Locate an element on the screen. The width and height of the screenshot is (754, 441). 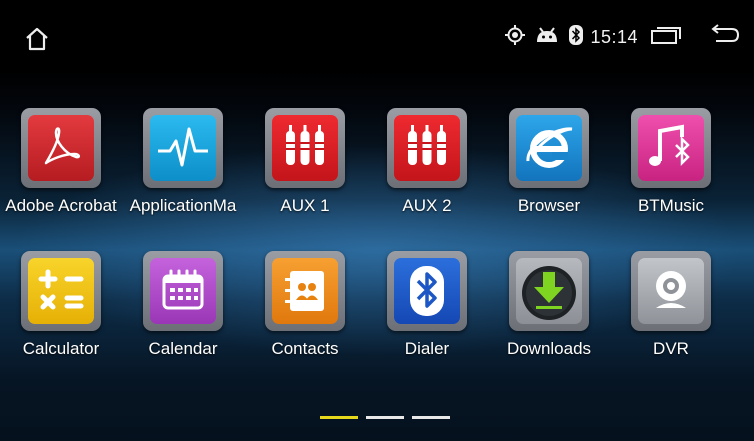
app-aux-1: AUX 1 is located at coordinates (305, 168).